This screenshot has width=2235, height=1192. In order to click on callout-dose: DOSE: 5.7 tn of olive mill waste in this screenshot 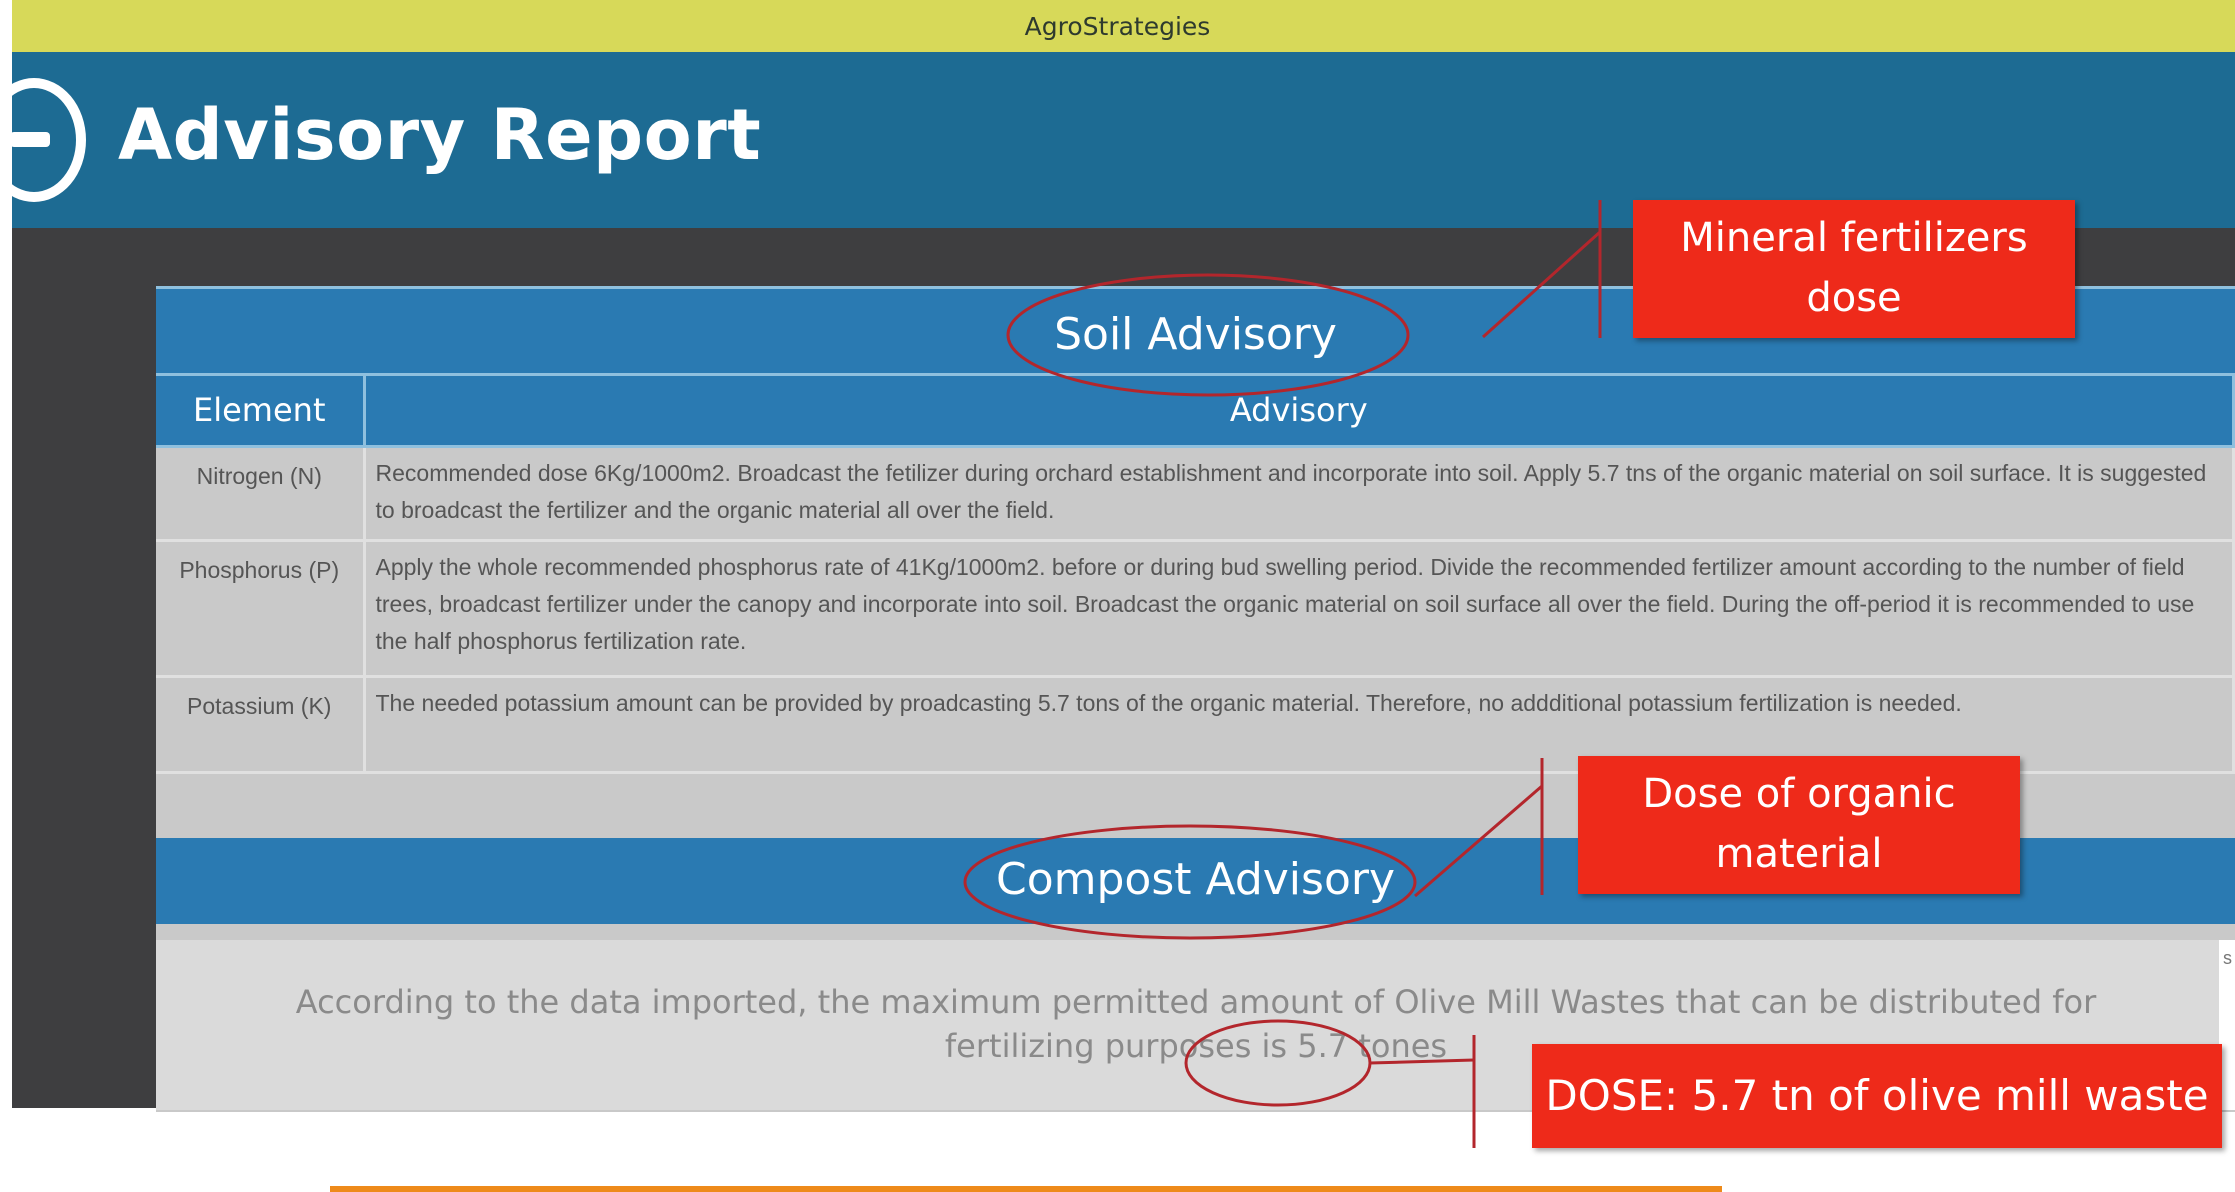, I will do `click(1877, 1096)`.